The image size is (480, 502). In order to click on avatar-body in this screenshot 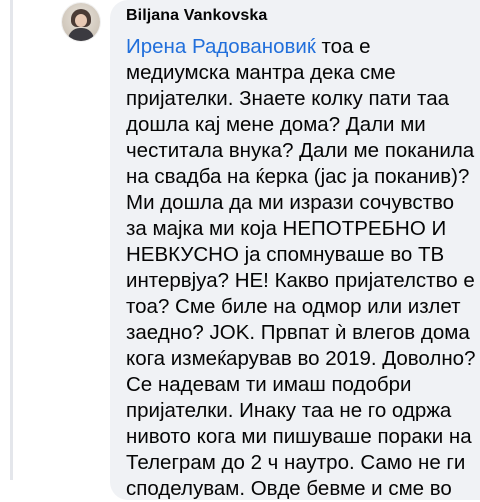, I will do `click(81, 34)`.